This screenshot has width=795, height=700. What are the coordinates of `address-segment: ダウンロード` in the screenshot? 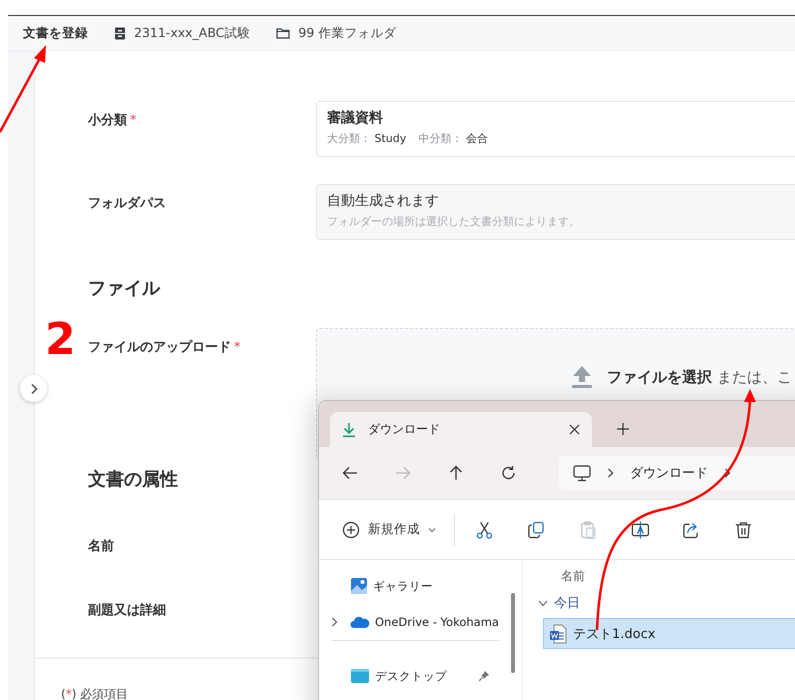 It's located at (669, 473).